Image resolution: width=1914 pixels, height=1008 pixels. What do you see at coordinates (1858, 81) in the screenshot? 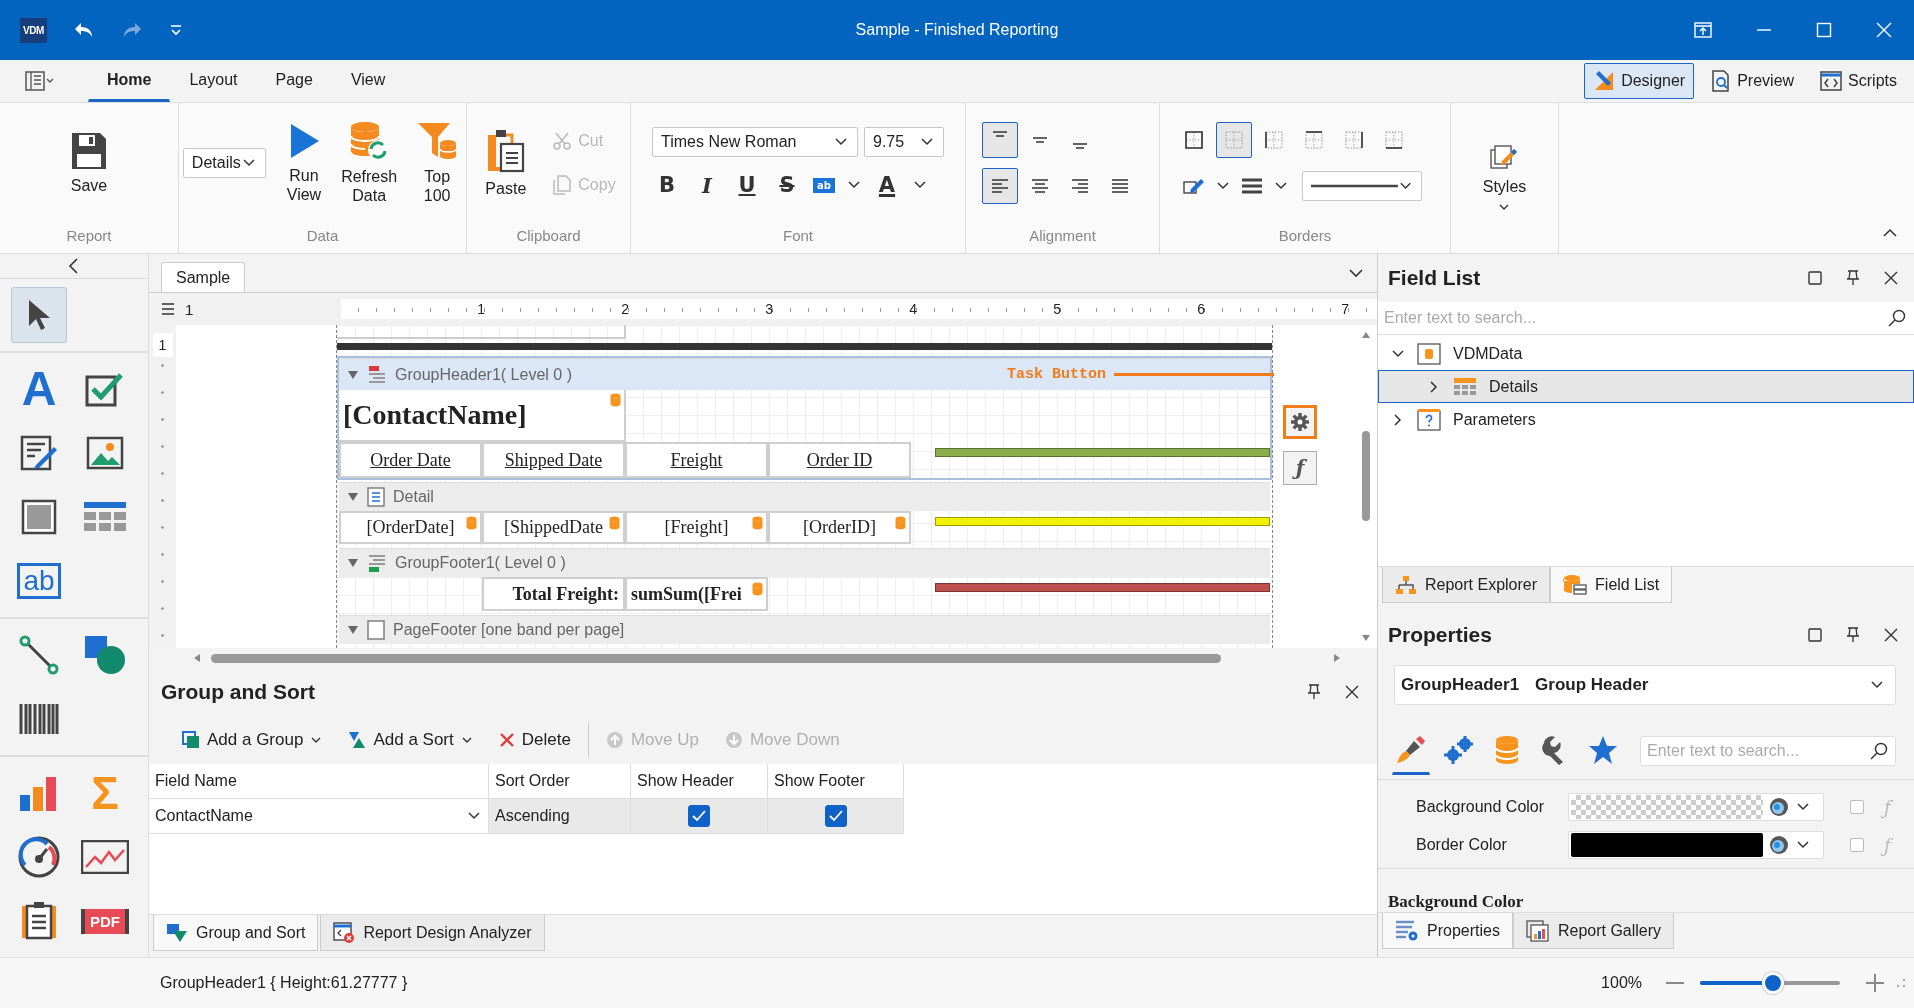
I see `view-mode-button: Scripts` at bounding box center [1858, 81].